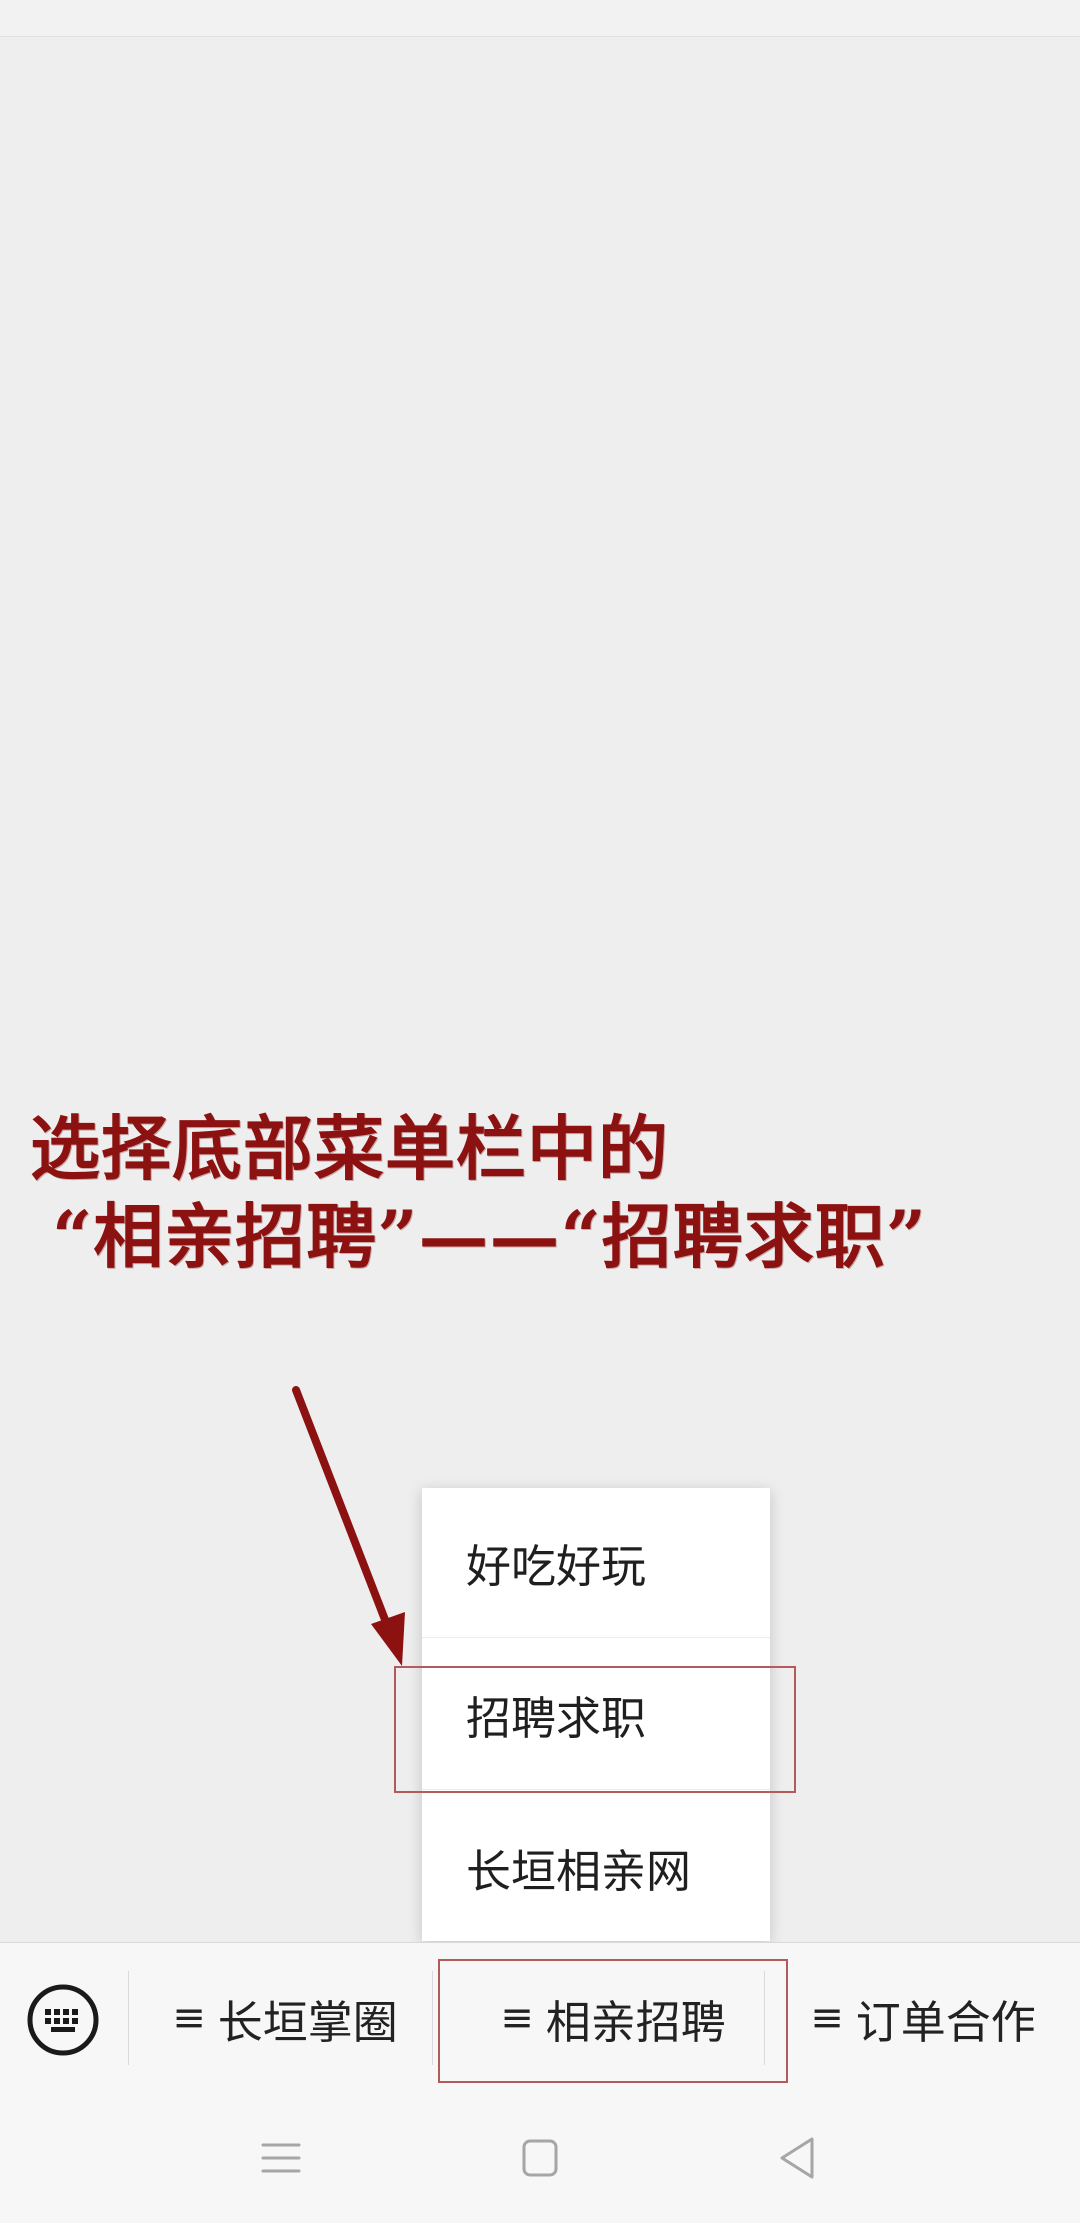  I want to click on nav-menu-button, so click(281, 2158).